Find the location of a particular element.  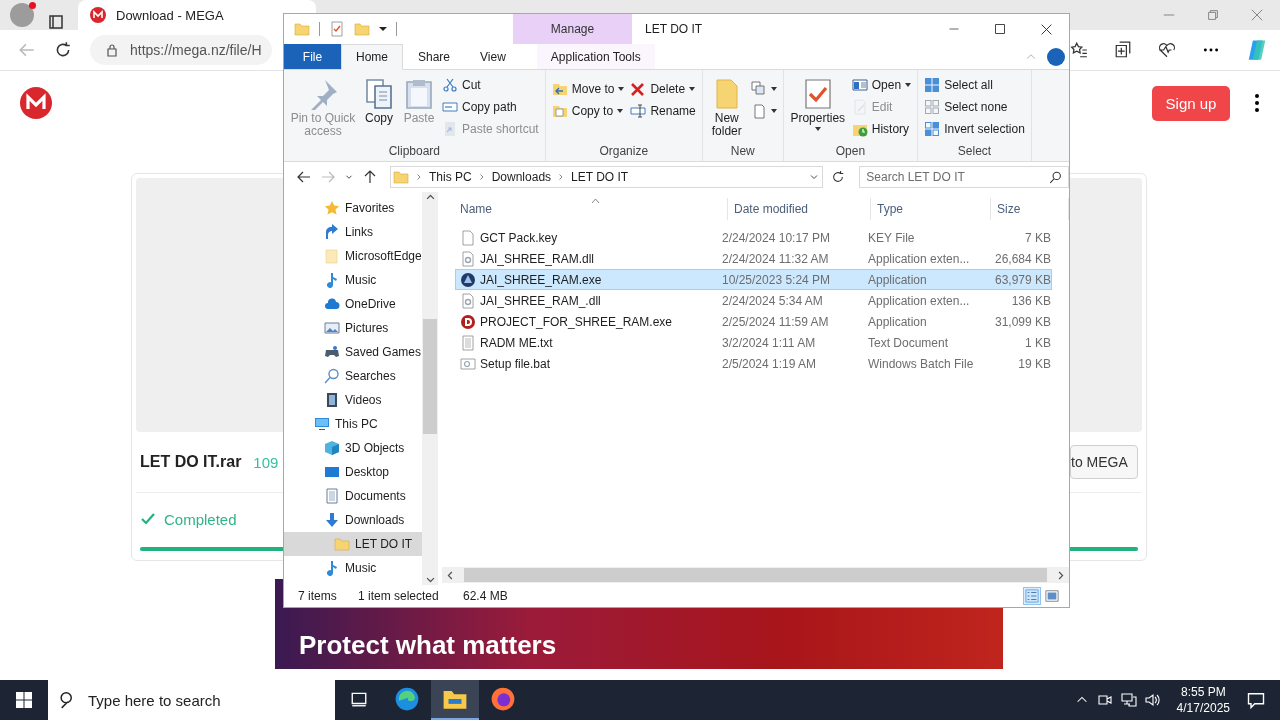

nav-item: Pictures is located at coordinates (353, 328).